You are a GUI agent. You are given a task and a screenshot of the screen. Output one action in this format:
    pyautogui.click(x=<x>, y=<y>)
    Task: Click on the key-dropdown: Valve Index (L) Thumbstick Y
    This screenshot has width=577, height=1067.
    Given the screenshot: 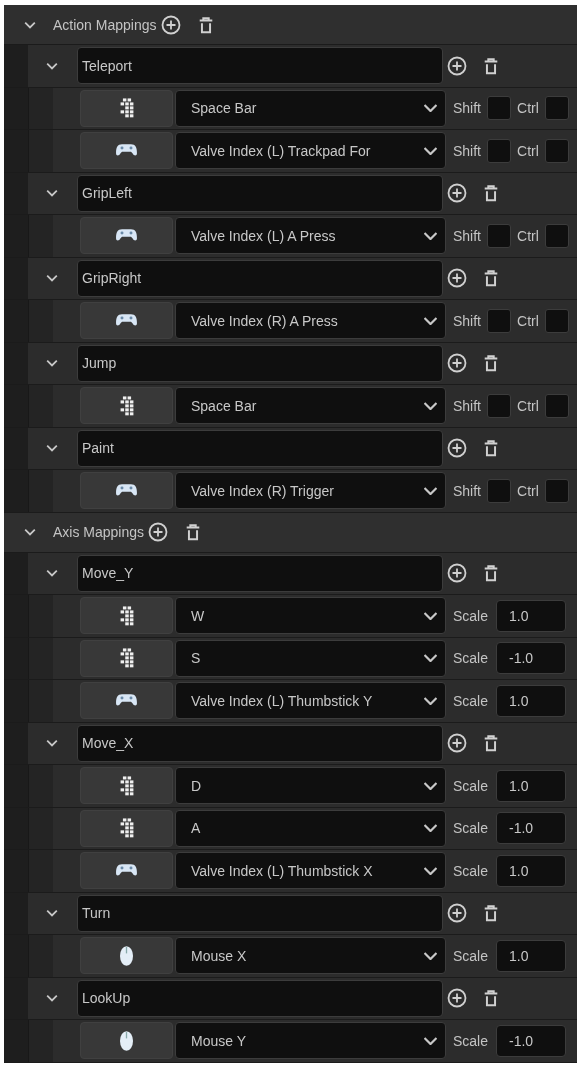 What is the action you would take?
    pyautogui.click(x=310, y=701)
    